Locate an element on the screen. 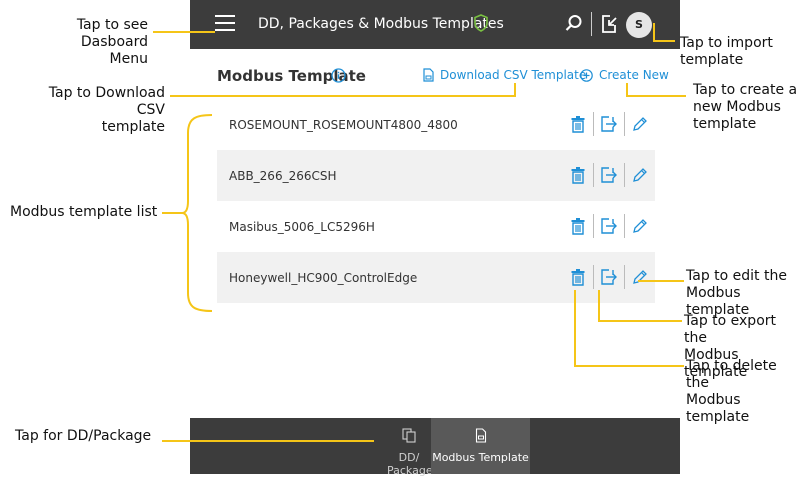 The height and width of the screenshot is (477, 803). list-bracket is located at coordinates (187, 213).